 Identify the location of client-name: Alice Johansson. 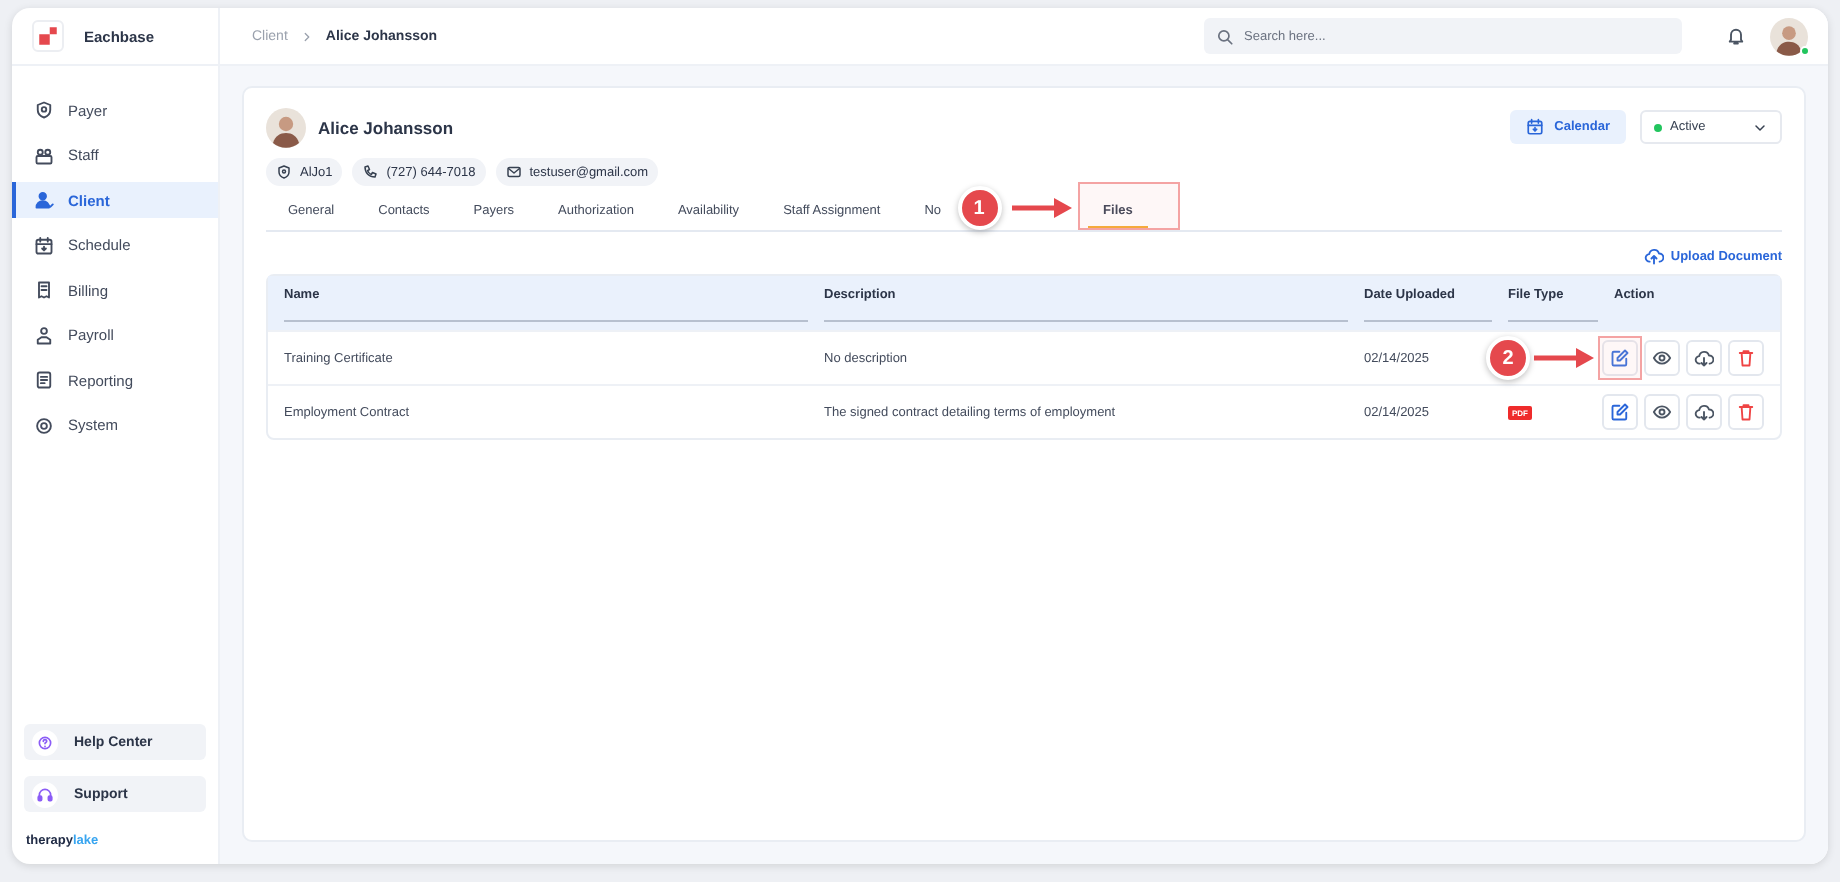
(386, 128).